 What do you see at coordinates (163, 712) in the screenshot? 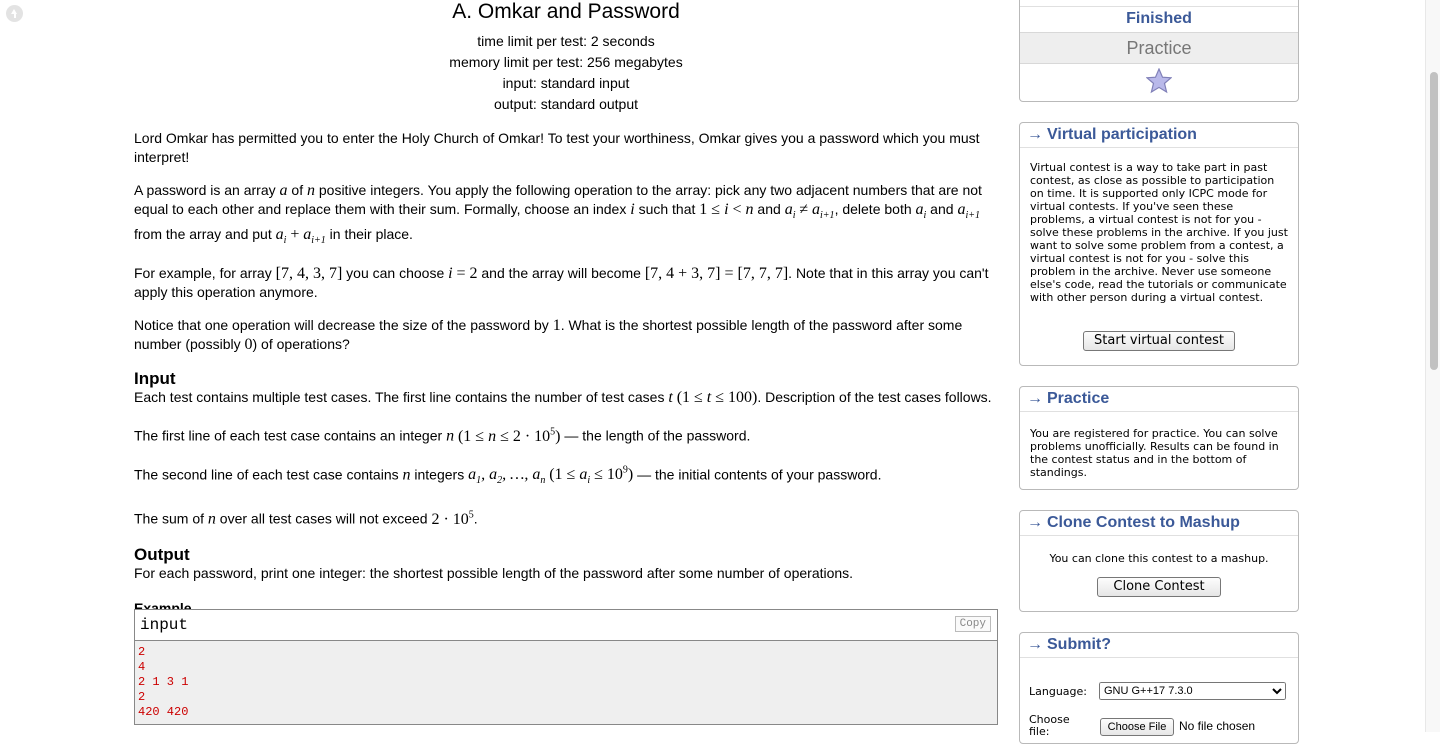
I see `sample-line: 420 420` at bounding box center [163, 712].